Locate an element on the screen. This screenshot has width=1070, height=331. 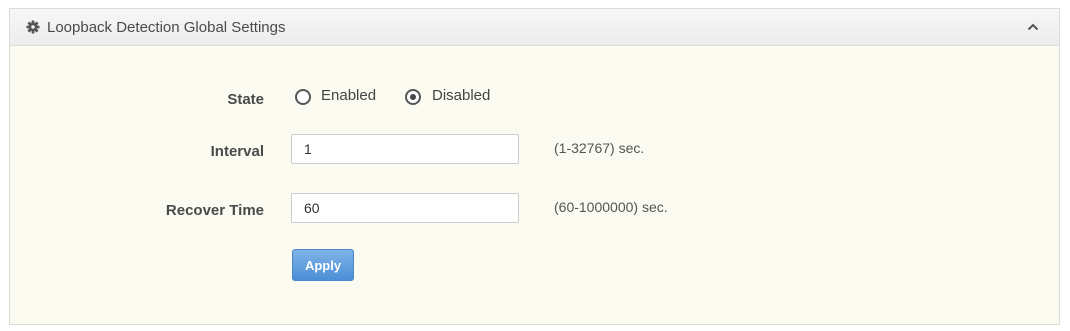
recover-time-input is located at coordinates (405, 208).